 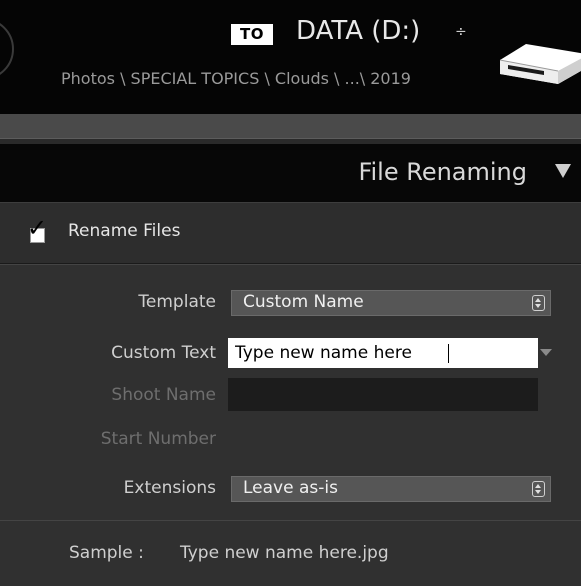 What do you see at coordinates (546, 352) in the screenshot?
I see `custom-text-dropdown-icon` at bounding box center [546, 352].